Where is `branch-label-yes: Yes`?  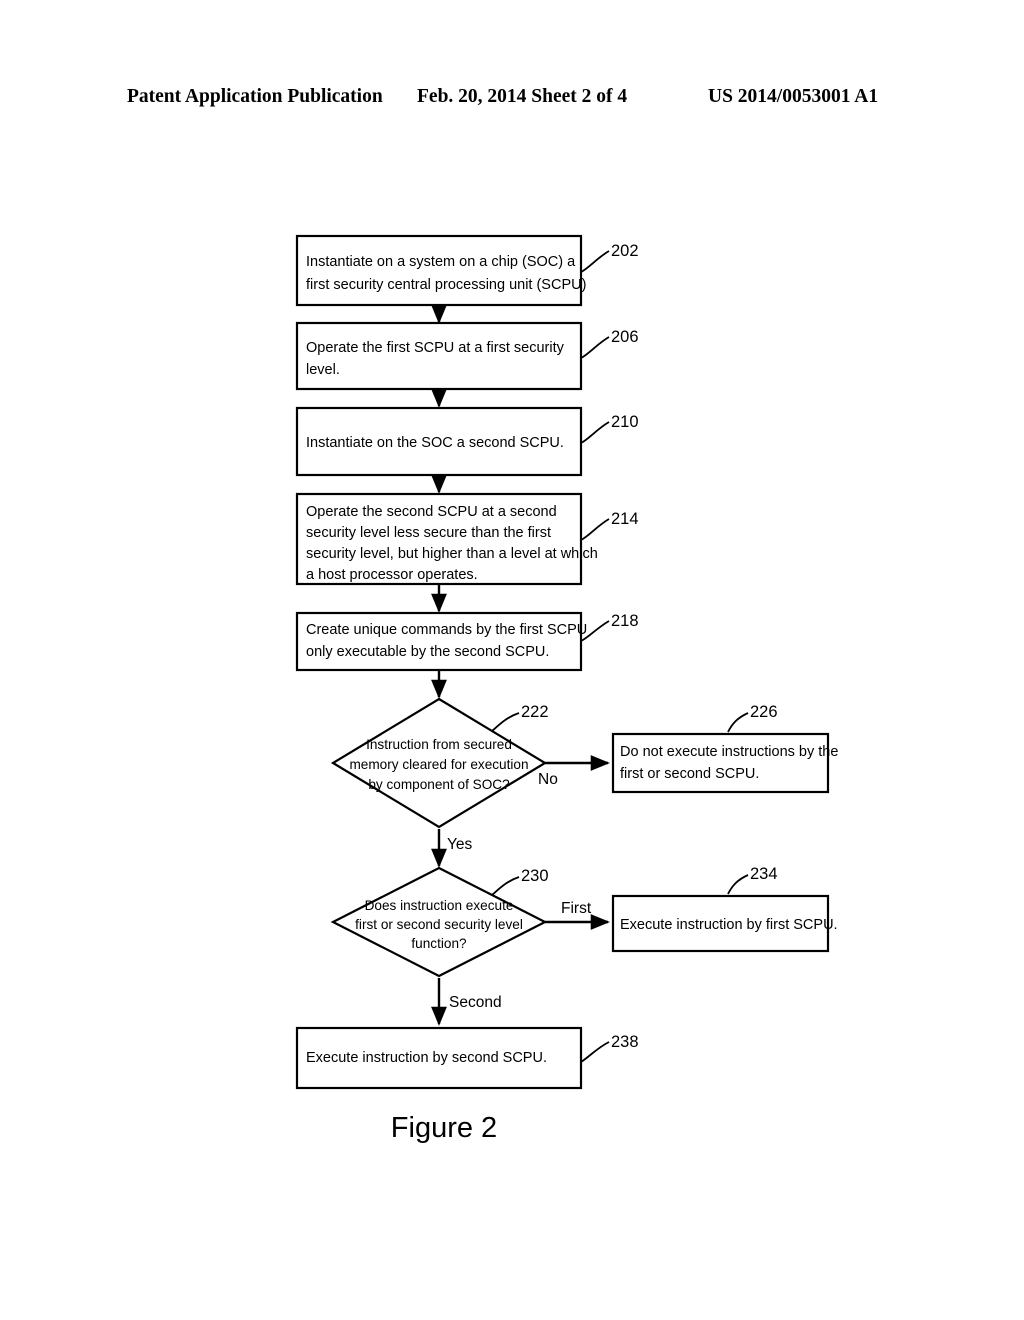 branch-label-yes: Yes is located at coordinates (460, 844).